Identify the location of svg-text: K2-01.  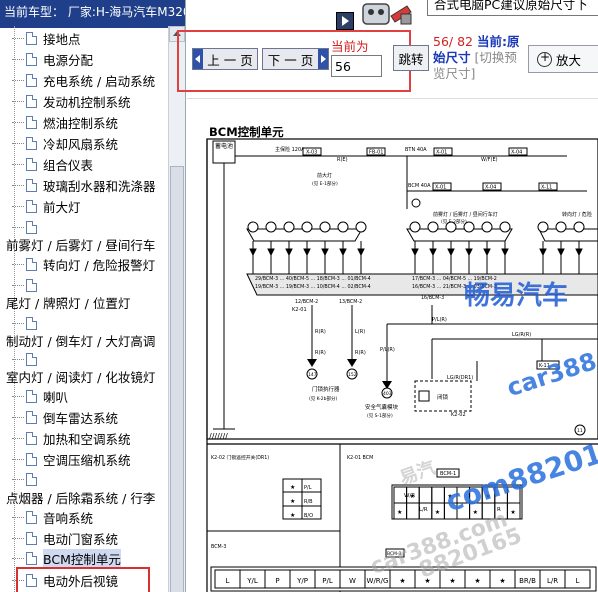
(299, 310).